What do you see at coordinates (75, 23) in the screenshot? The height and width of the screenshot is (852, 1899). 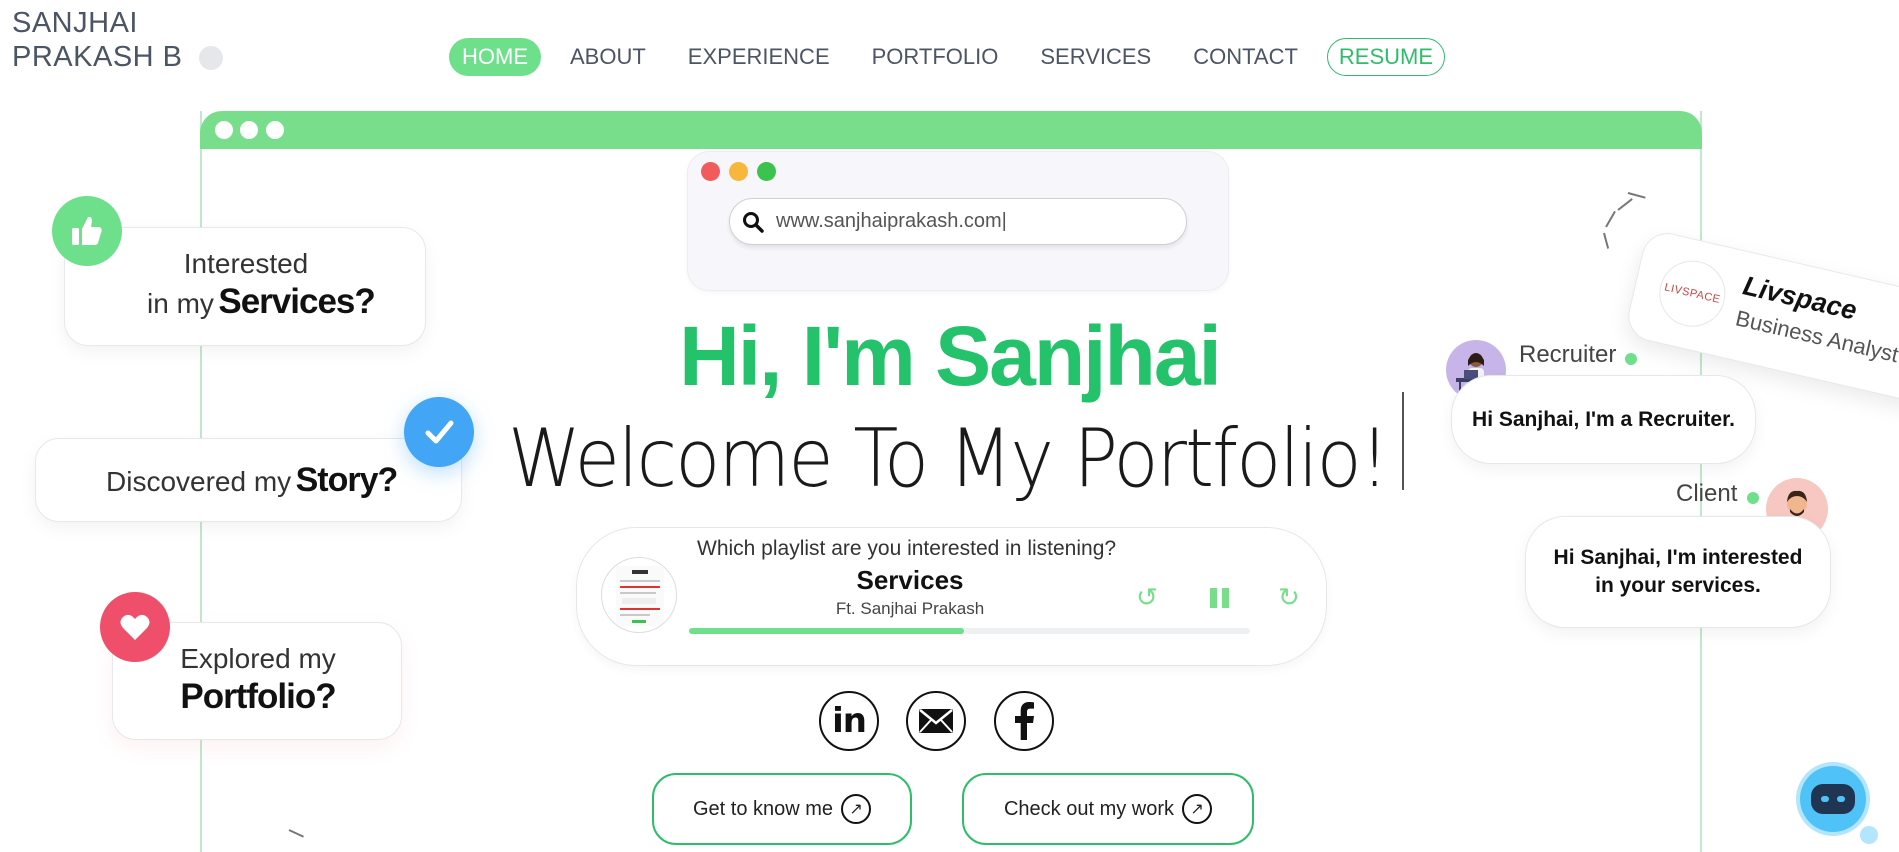 I see `brand-line-1: SANJHAI` at bounding box center [75, 23].